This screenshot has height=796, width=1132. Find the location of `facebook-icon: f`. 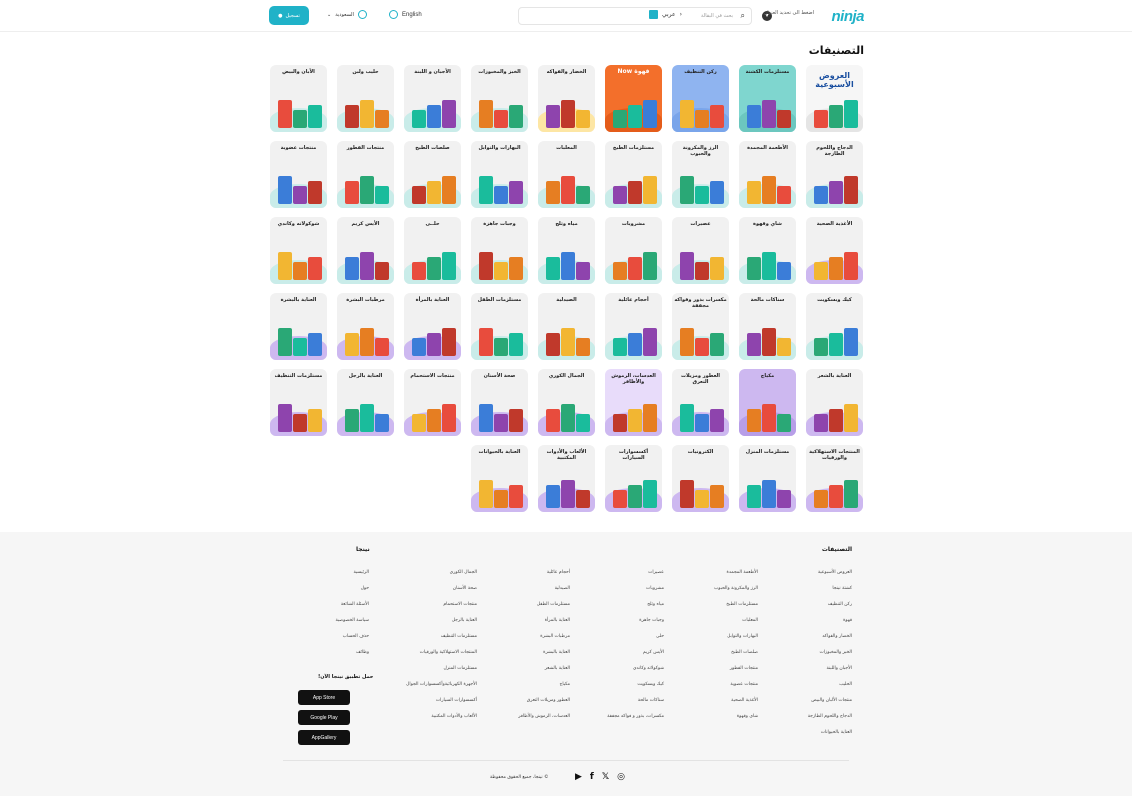

facebook-icon: f is located at coordinates (592, 777).